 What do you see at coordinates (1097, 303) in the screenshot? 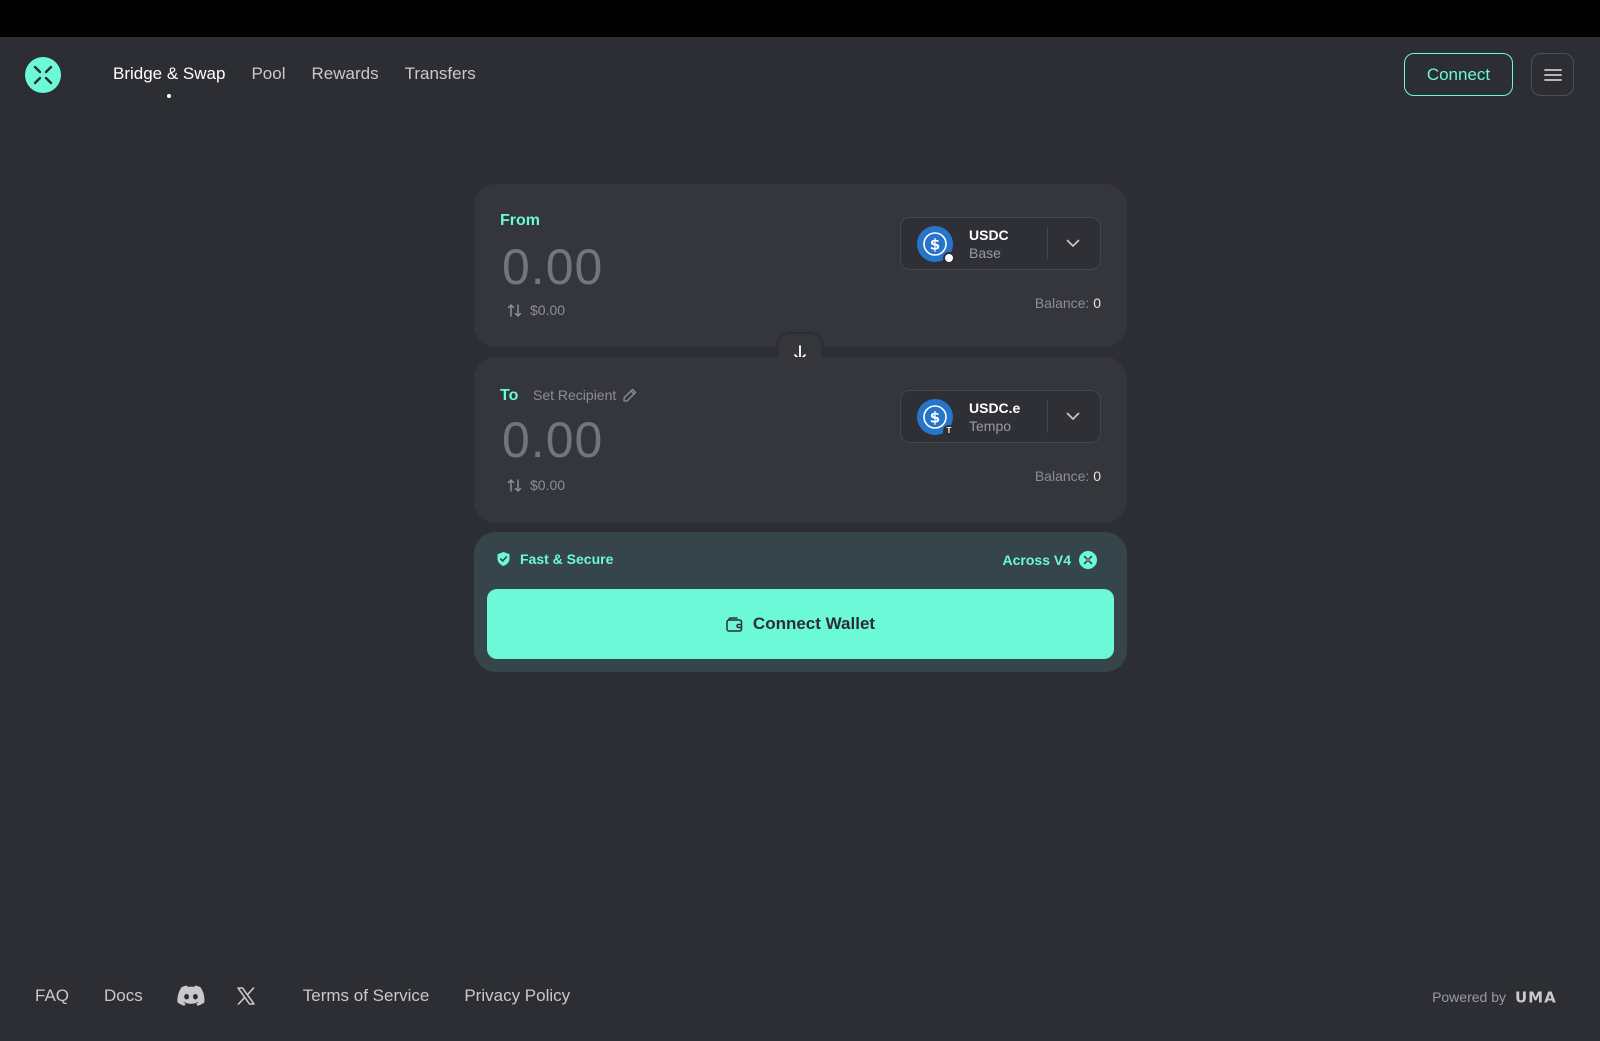
I see `from-balance-value: 0` at bounding box center [1097, 303].